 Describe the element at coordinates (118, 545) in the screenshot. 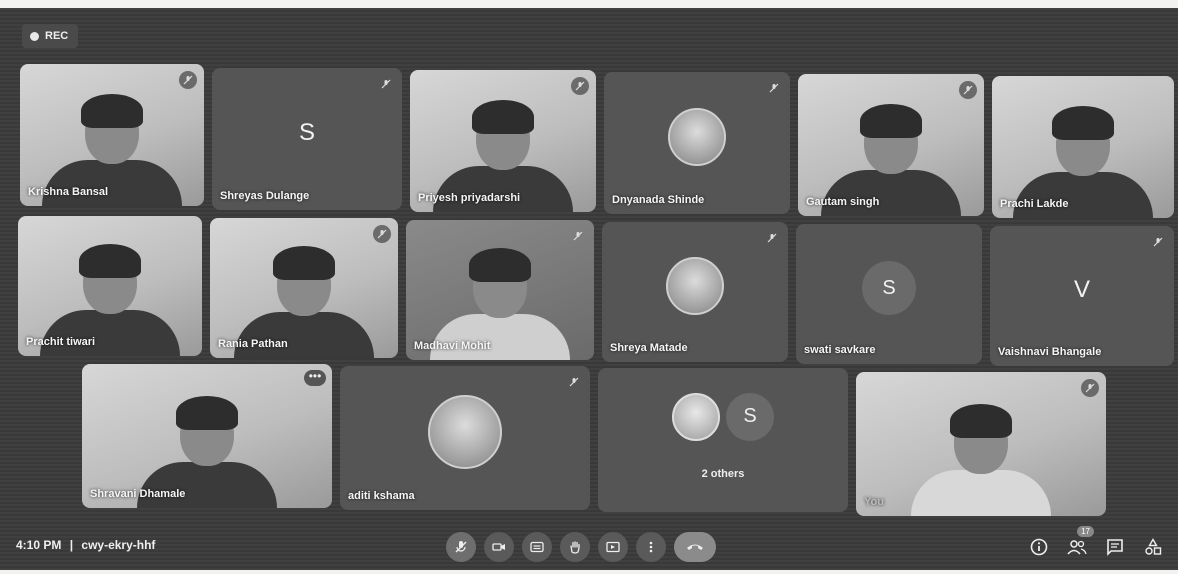

I see `meeting-code: cwy-ekry-hhf` at that location.